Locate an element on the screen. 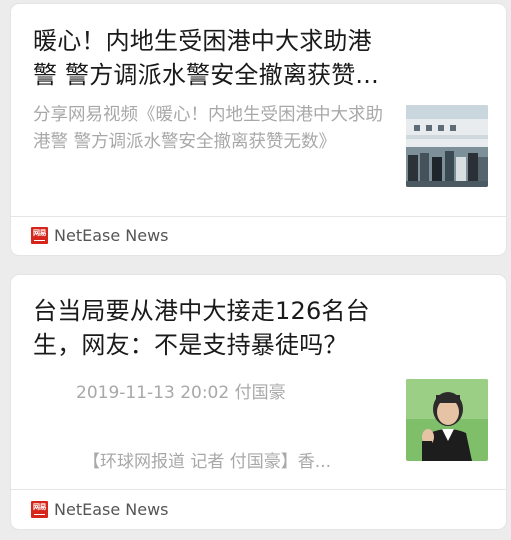  official-portrait-image is located at coordinates (447, 420).